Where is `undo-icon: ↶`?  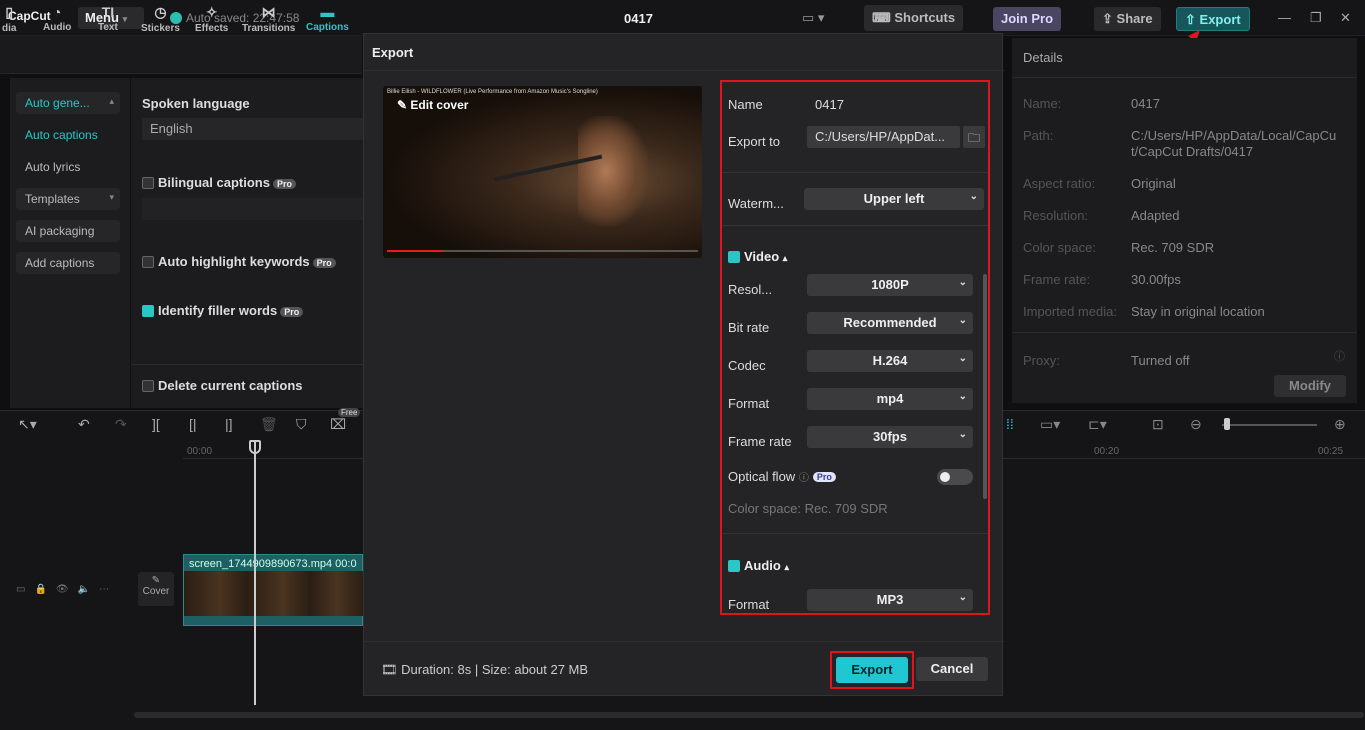 undo-icon: ↶ is located at coordinates (84, 424).